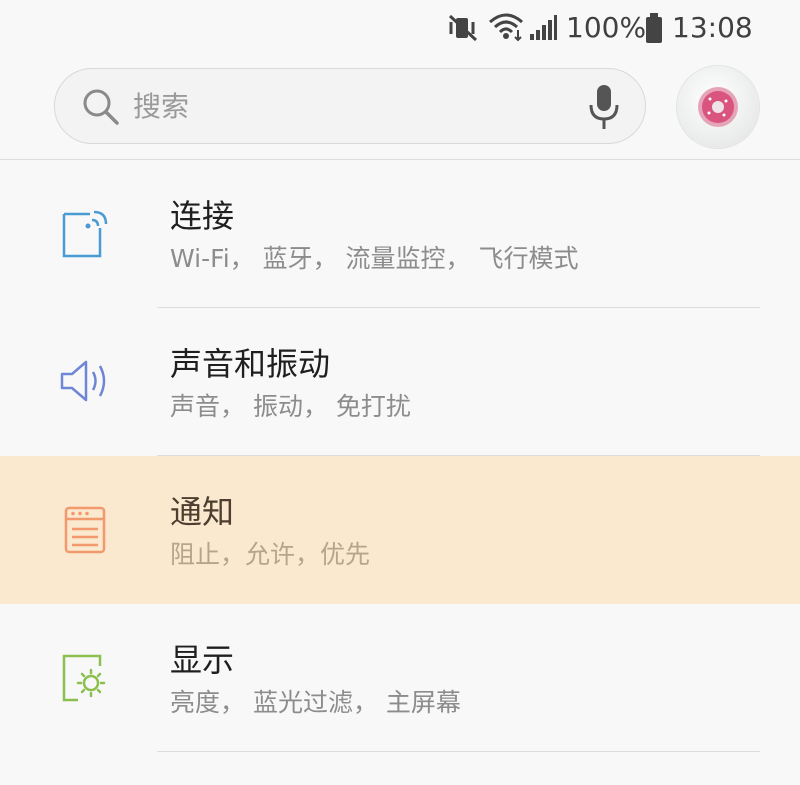 This screenshot has width=800, height=785. Describe the element at coordinates (202, 216) in the screenshot. I see `item-title: 连接` at that location.